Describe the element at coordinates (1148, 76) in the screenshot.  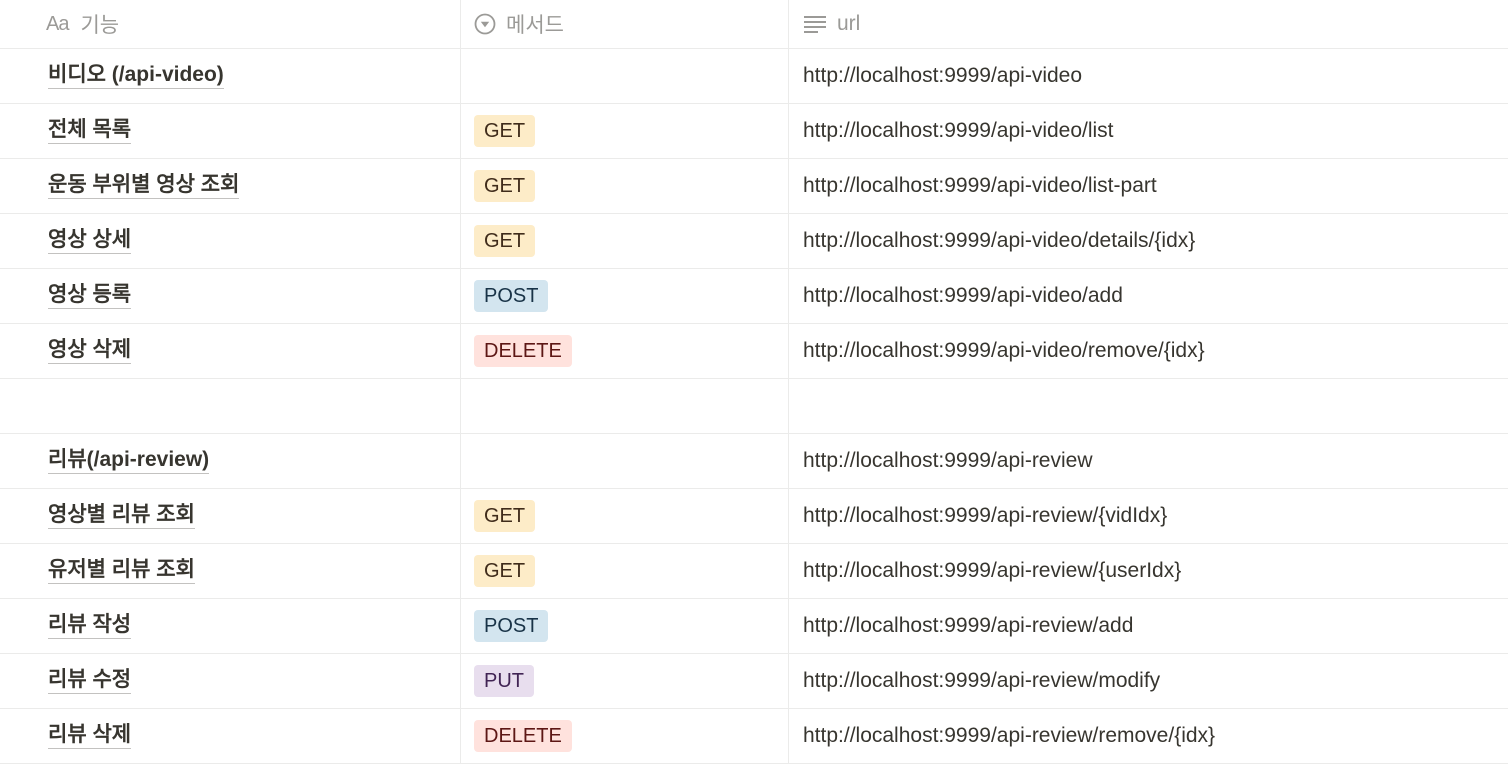
I see `url-cell: http://localhost:9999/api-video` at that location.